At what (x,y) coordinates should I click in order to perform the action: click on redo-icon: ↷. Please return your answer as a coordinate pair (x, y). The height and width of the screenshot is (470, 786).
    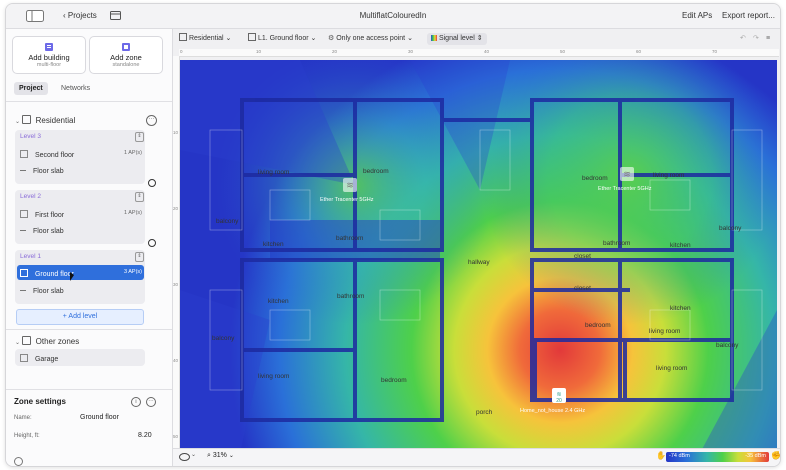
    Looking at the image, I should click on (756, 39).